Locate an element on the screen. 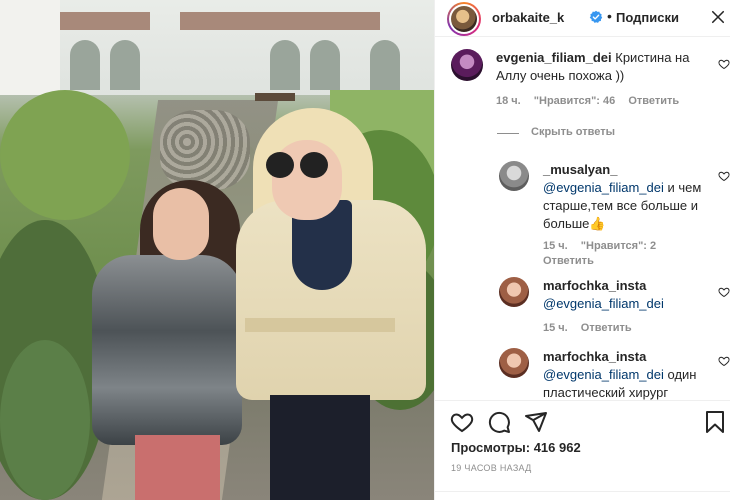 This screenshot has width=730, height=500. author-avatar is located at coordinates (464, 19).